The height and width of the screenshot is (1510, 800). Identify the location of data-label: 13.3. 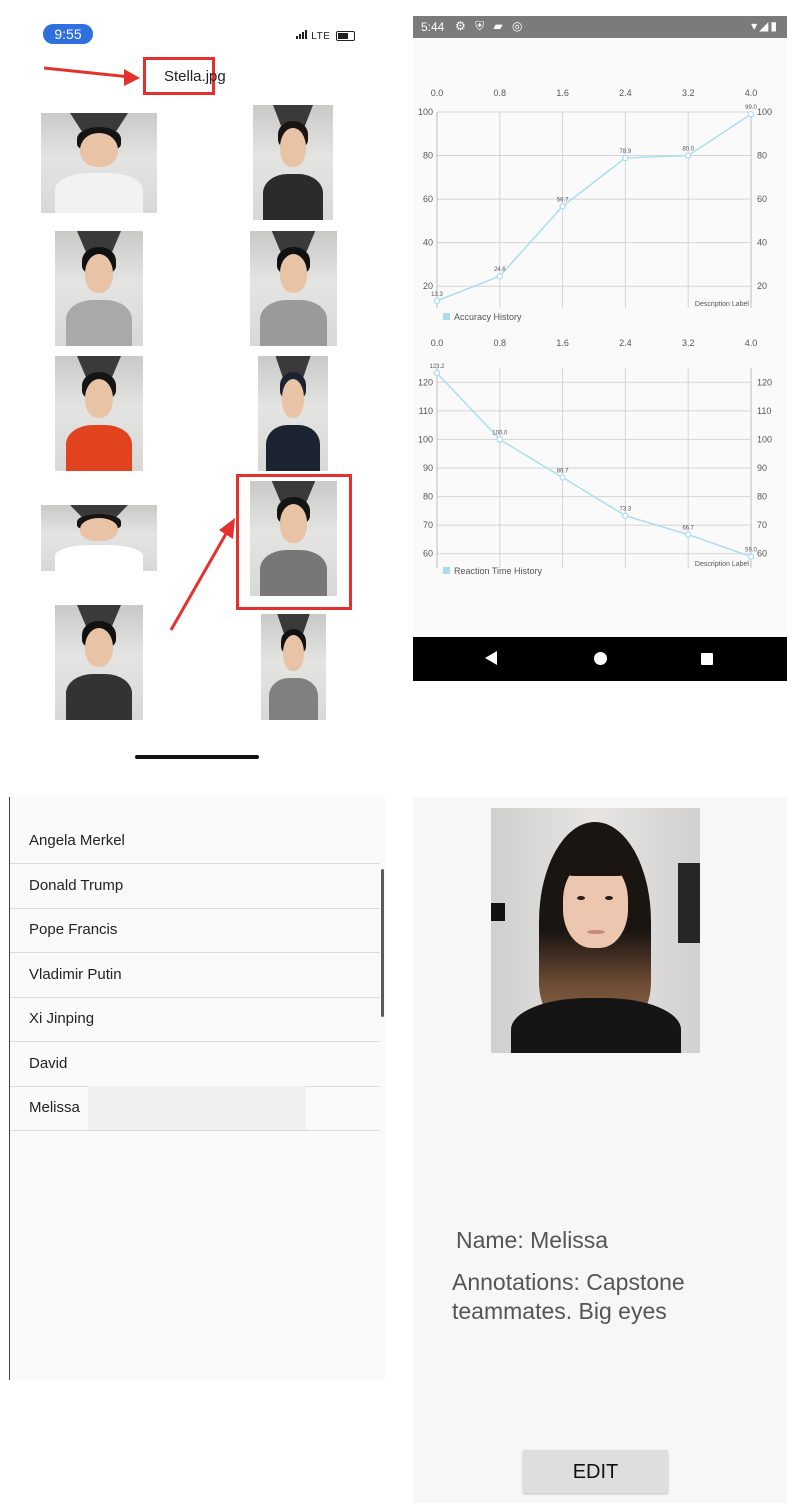
(437, 295).